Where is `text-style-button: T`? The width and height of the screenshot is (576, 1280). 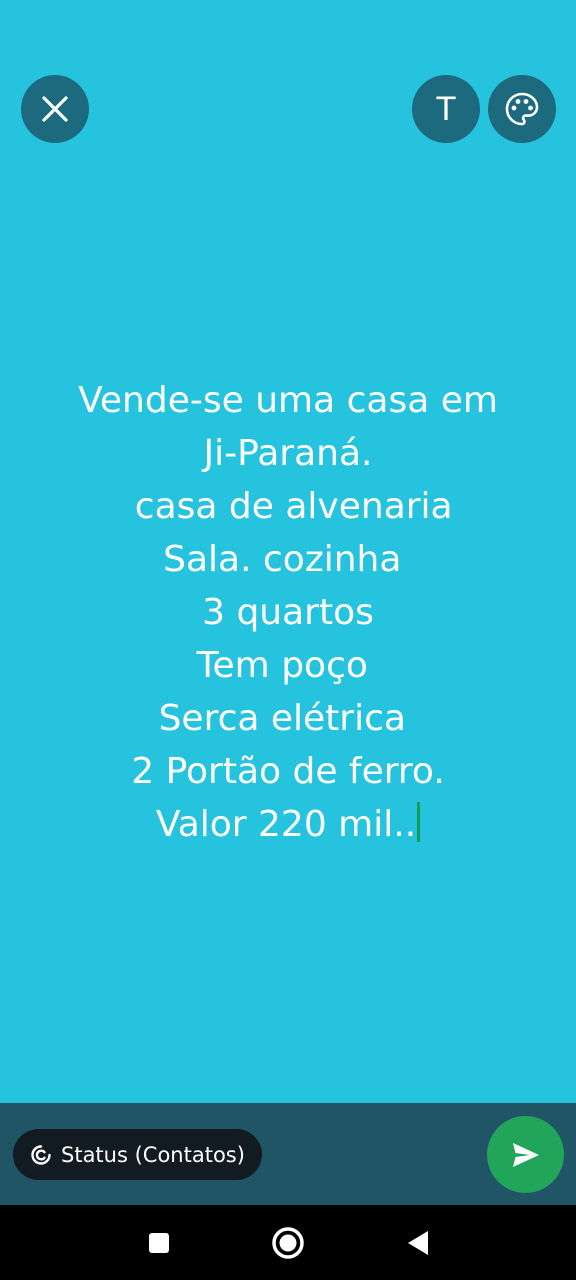
text-style-button: T is located at coordinates (446, 109).